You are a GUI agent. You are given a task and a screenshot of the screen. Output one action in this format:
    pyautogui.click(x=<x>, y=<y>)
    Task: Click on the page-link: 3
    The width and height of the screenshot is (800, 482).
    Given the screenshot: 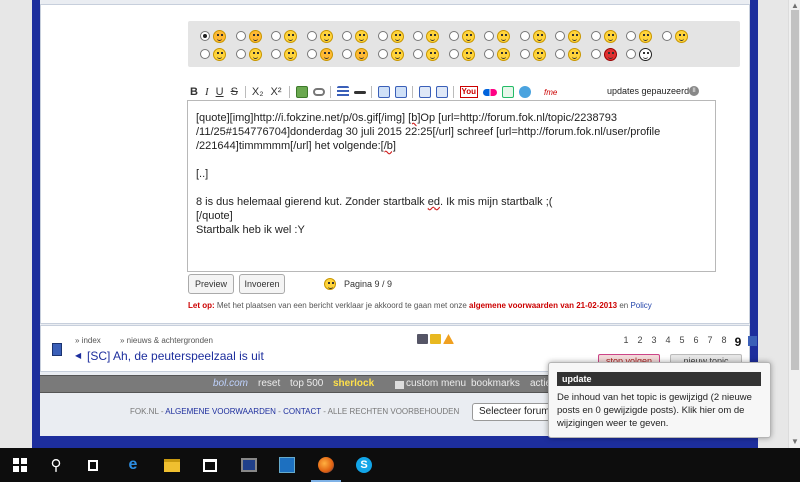 What is the action you would take?
    pyautogui.click(x=654, y=342)
    